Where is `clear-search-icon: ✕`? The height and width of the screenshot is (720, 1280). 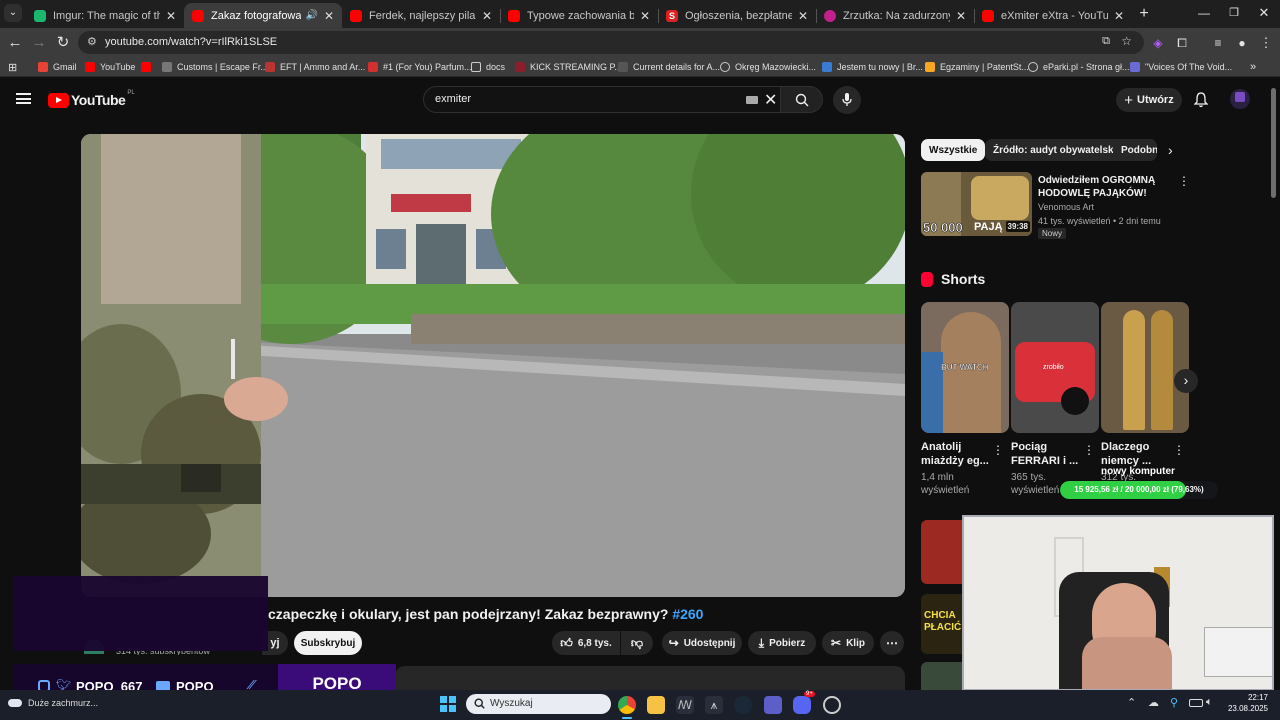
clear-search-icon: ✕ is located at coordinates (770, 100).